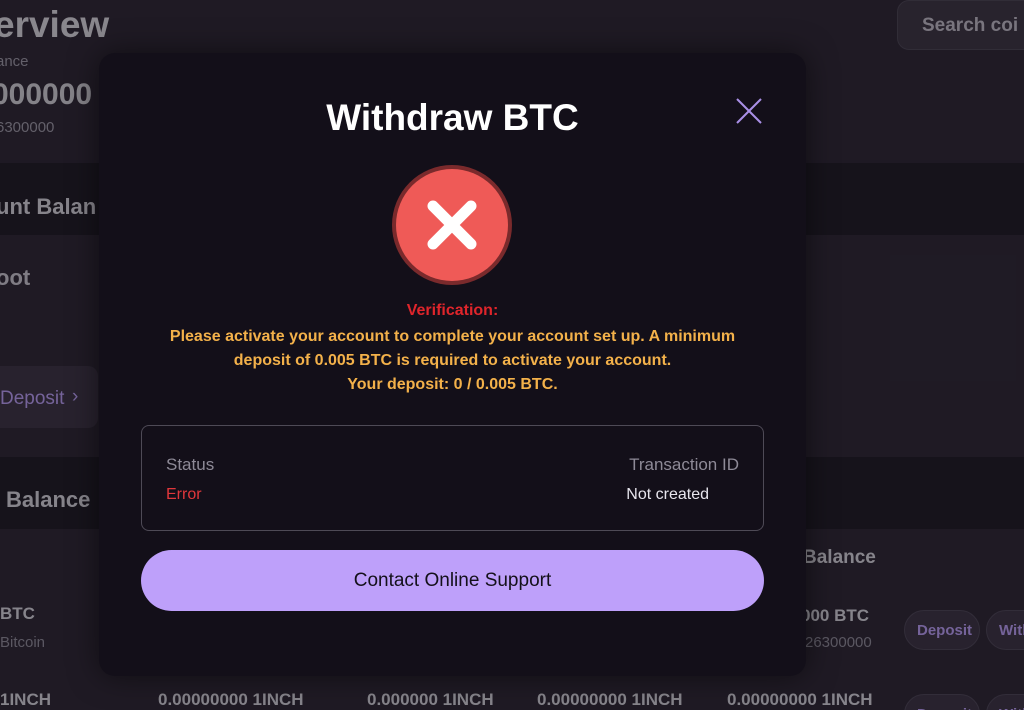  I want to click on status-label: Status, so click(190, 464).